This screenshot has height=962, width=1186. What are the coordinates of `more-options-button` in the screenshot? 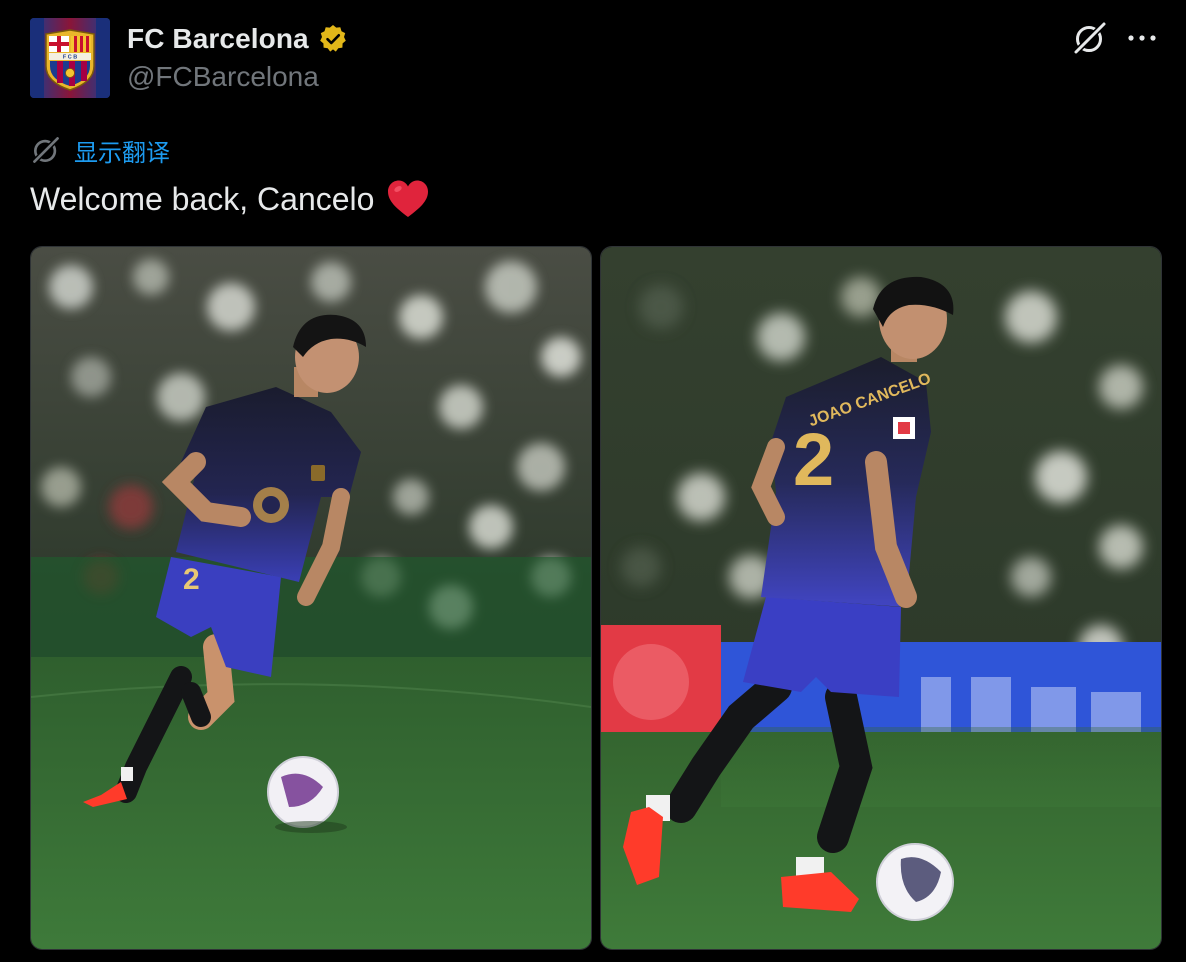 It's located at (1142, 38).